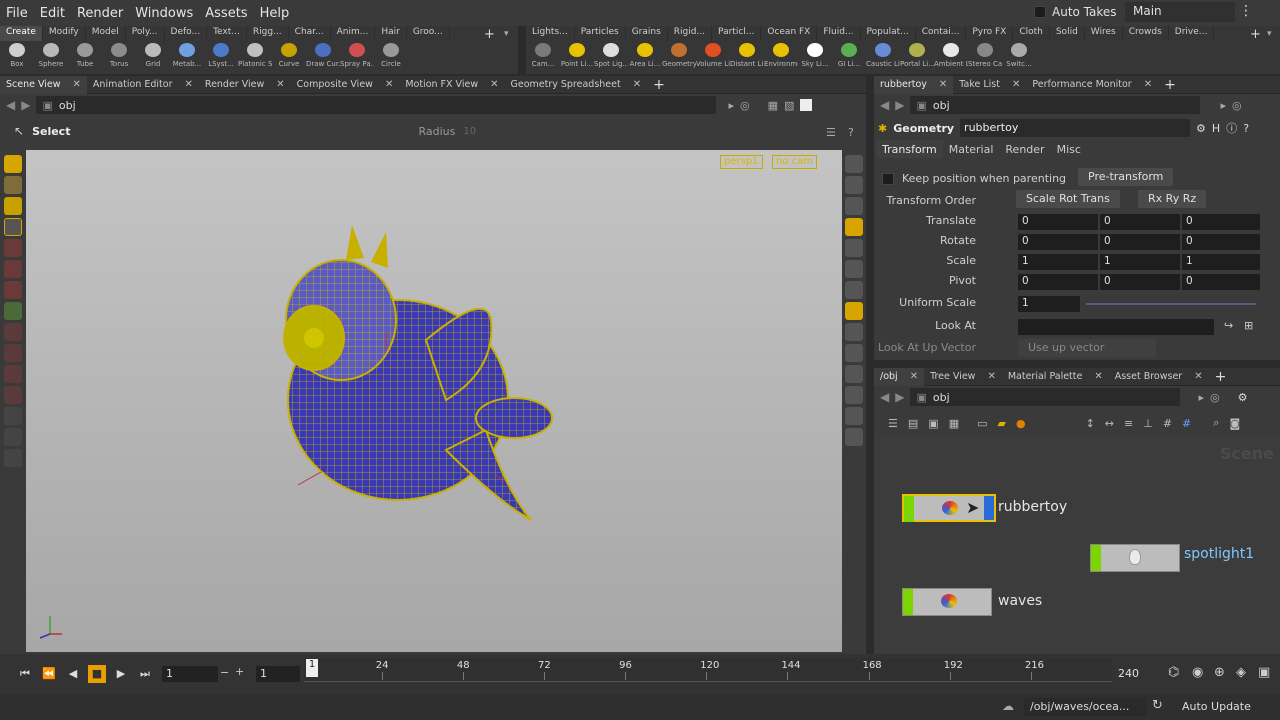  I want to click on params-link-icon: ◎, so click(1237, 105).